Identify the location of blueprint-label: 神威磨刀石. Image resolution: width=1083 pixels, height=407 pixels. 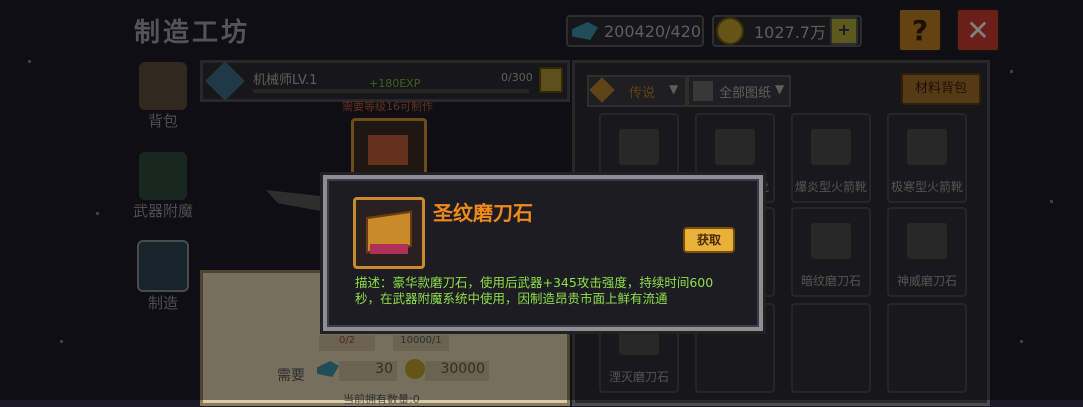
(926, 281).